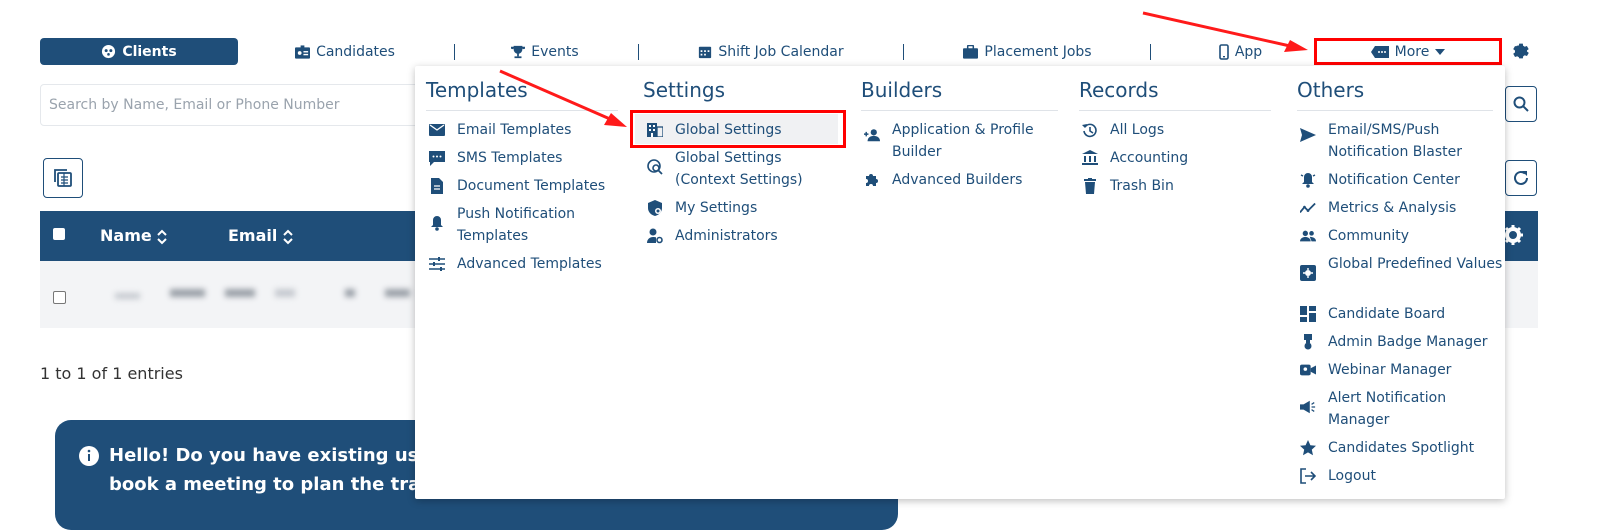 This screenshot has width=1600, height=530. I want to click on arrow-to-more-button, so click(1225, 31).